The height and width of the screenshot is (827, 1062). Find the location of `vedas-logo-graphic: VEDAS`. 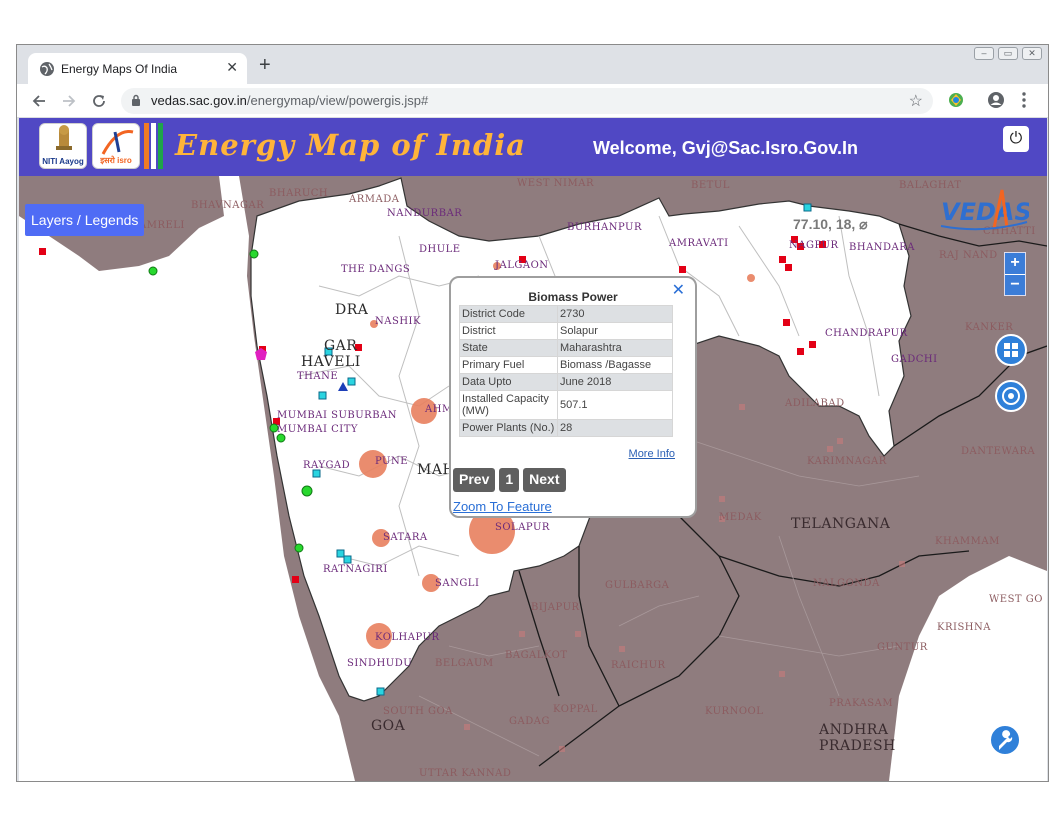

vedas-logo-graphic: VEDAS is located at coordinates (984, 210).